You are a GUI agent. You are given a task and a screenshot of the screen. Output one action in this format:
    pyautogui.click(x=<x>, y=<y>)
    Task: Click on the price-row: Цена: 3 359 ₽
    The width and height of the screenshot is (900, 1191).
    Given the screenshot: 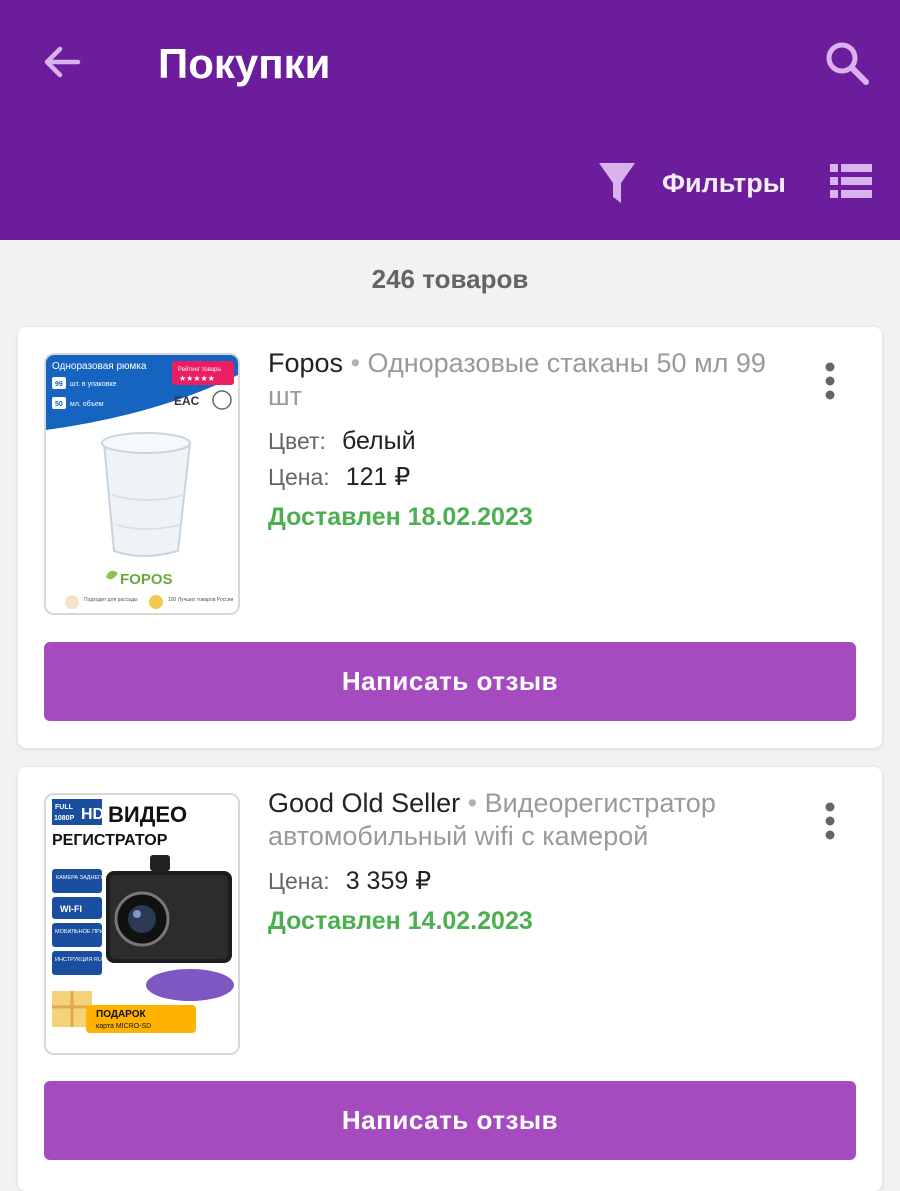 What is the action you would take?
    pyautogui.click(x=528, y=881)
    